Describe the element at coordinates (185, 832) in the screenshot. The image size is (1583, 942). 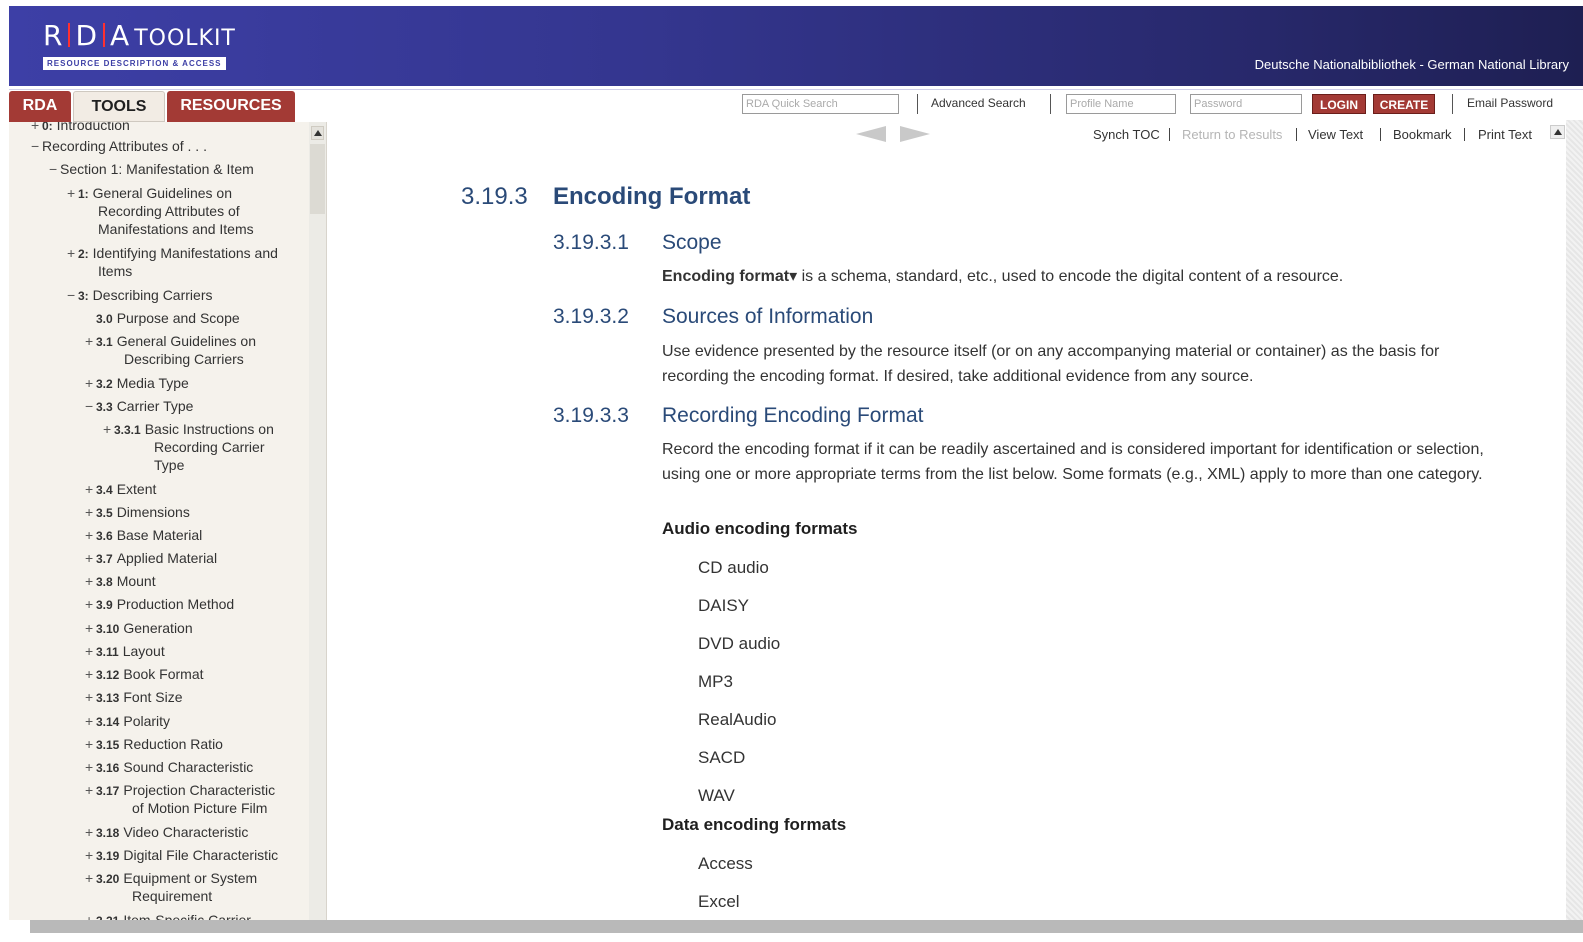
I see `toc-item-label: Video Characteristic` at that location.